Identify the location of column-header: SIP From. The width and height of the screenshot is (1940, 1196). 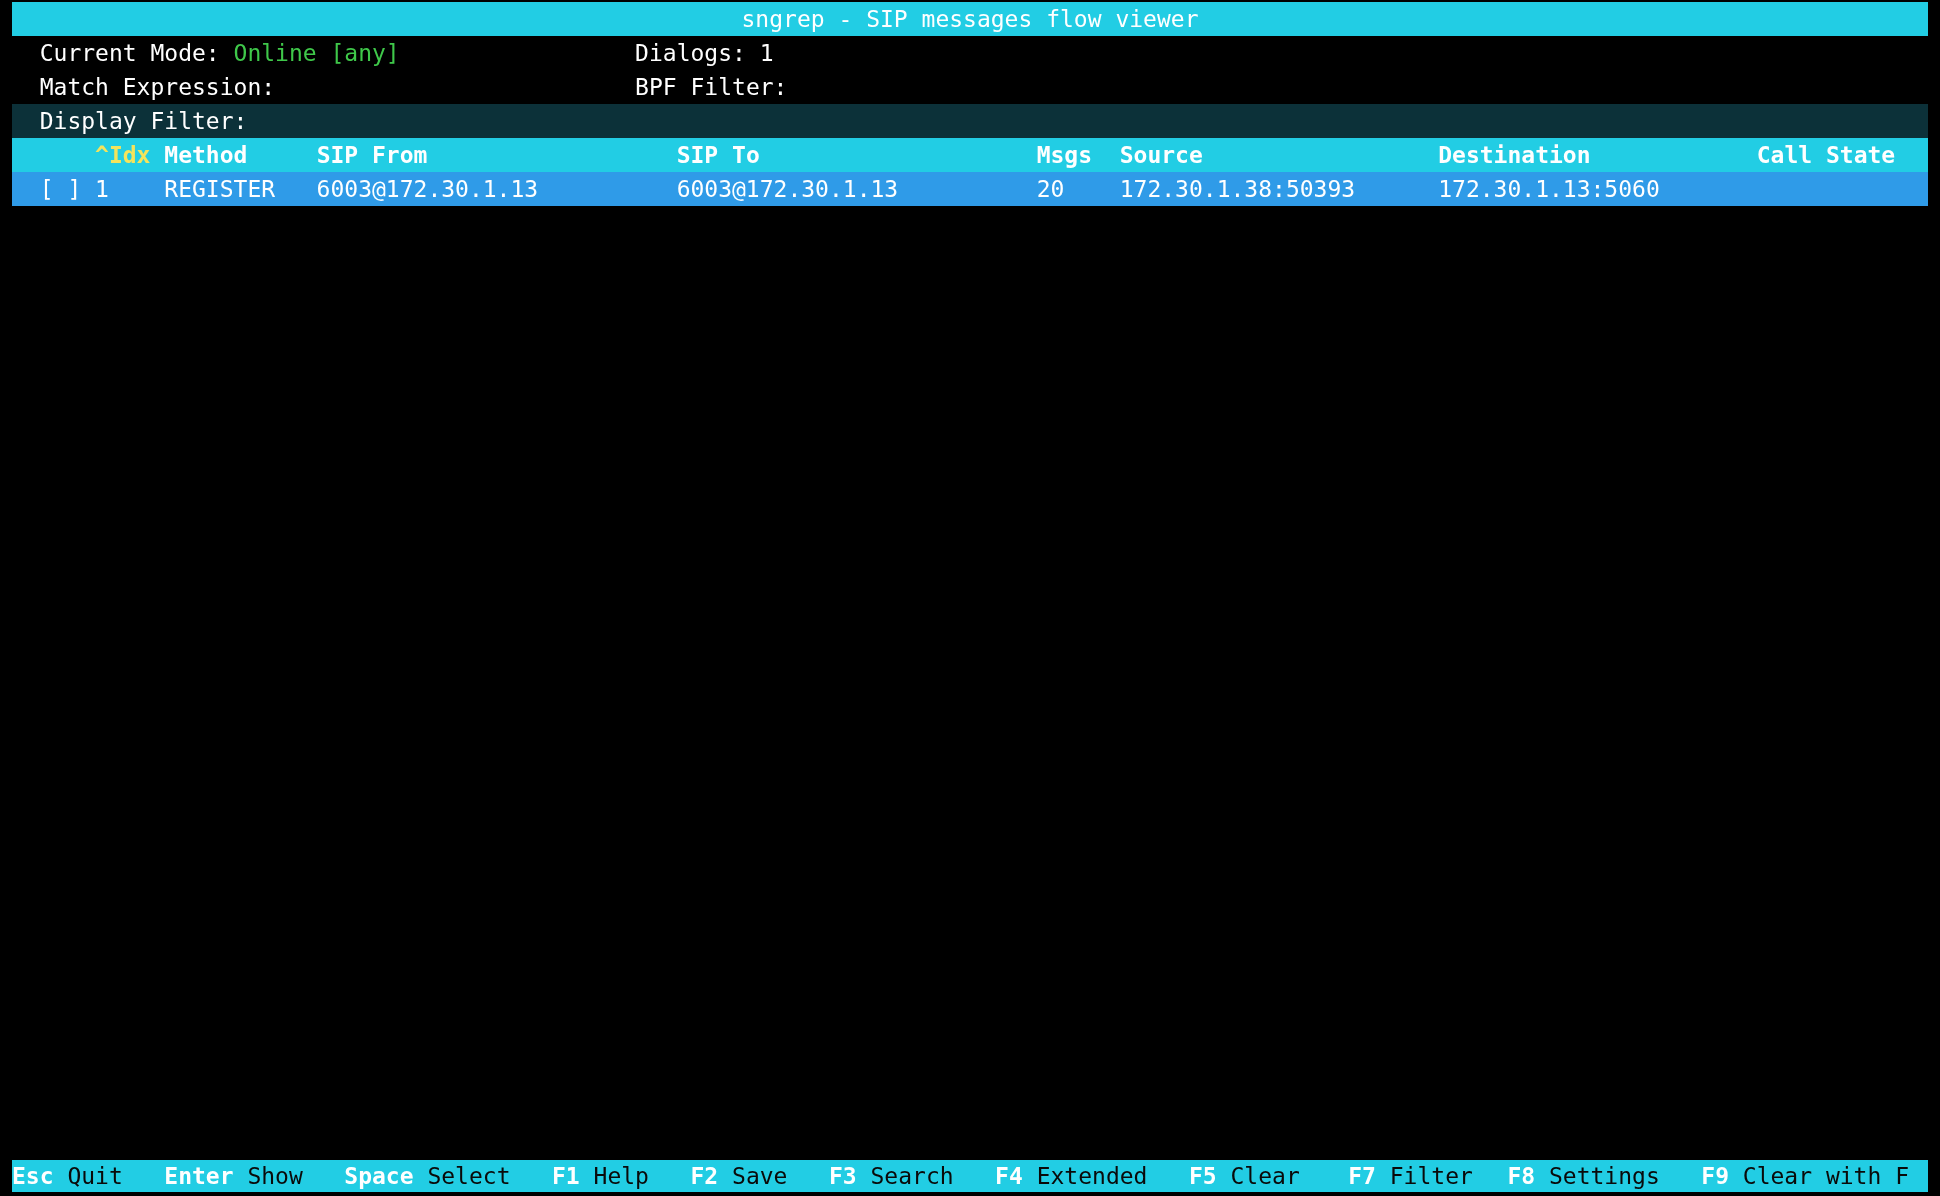
(496, 155).